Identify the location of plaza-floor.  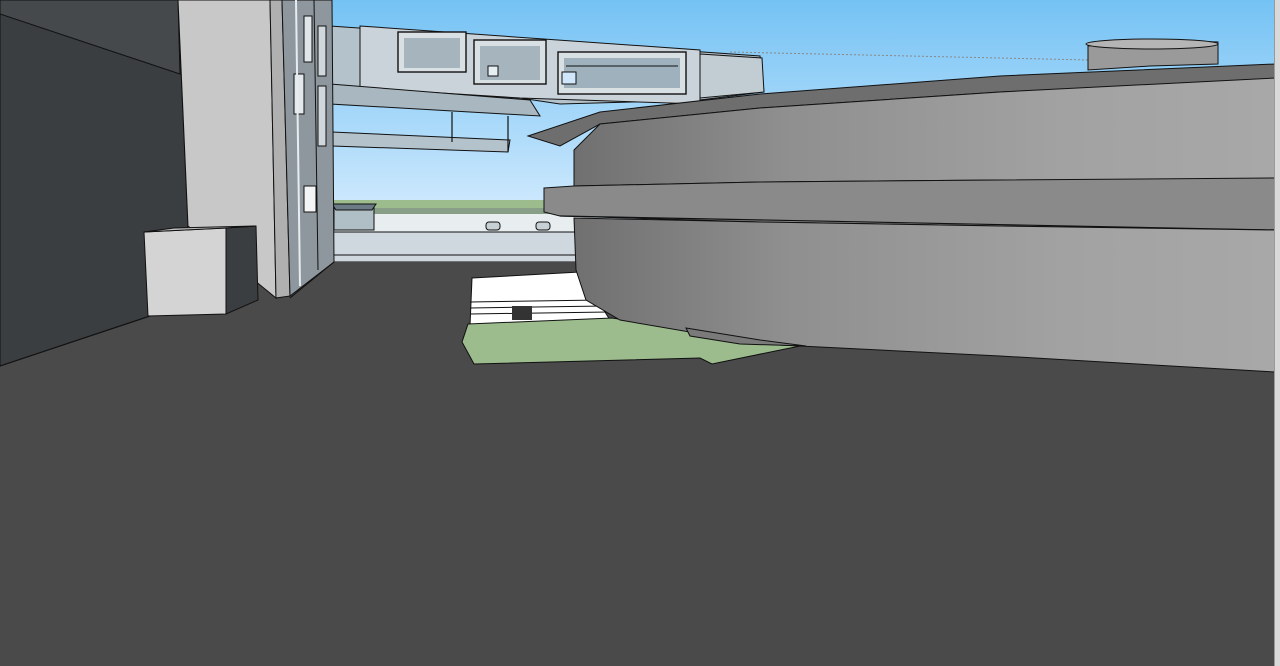
(455, 247).